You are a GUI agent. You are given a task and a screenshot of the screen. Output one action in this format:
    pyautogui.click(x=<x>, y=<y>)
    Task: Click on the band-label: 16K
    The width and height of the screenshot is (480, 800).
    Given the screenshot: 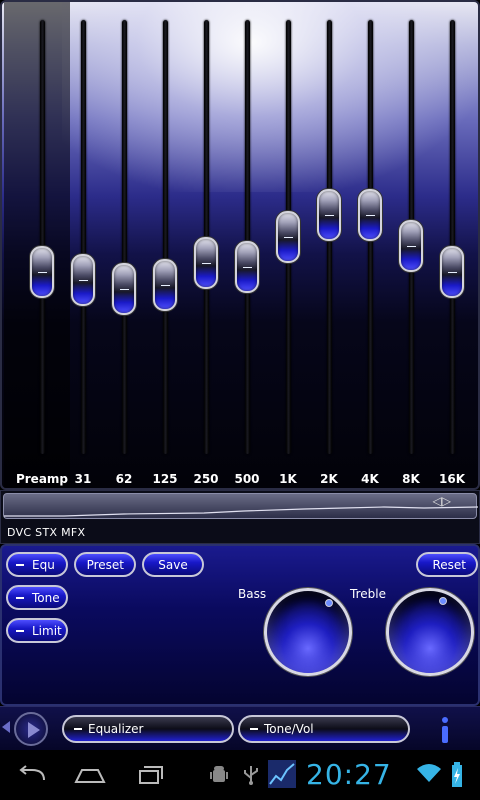 What is the action you would take?
    pyautogui.click(x=452, y=479)
    